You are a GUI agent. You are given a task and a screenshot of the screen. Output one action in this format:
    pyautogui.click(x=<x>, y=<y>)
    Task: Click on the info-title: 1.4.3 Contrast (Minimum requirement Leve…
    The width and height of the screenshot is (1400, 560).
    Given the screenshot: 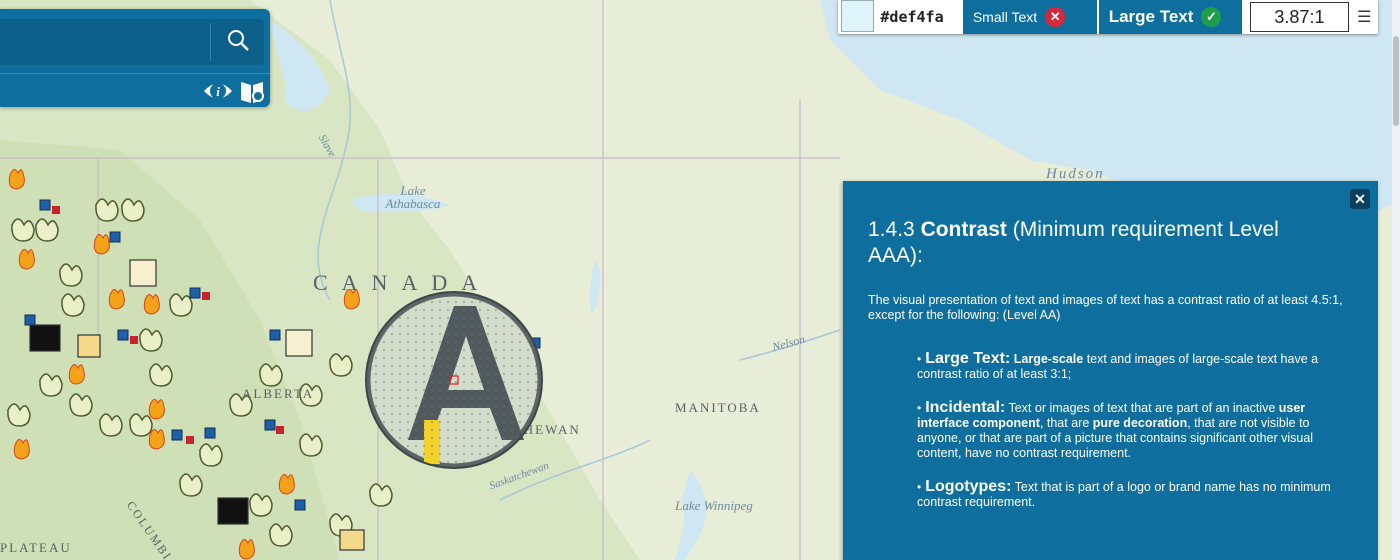 What is the action you would take?
    pyautogui.click(x=1103, y=243)
    